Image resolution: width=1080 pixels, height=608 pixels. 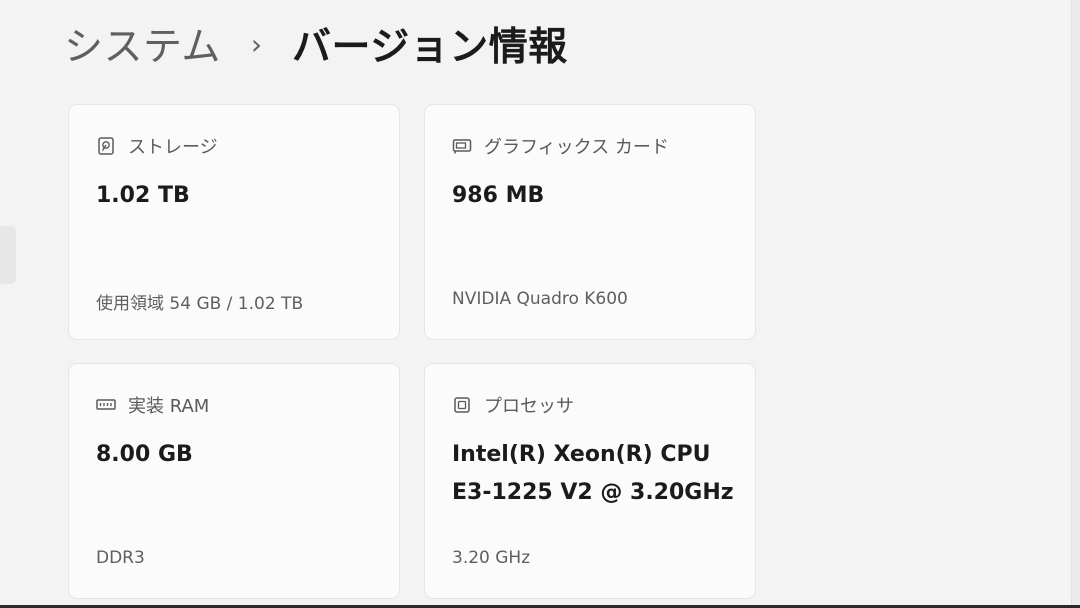 What do you see at coordinates (120, 558) in the screenshot?
I see `ram-type: DDR3` at bounding box center [120, 558].